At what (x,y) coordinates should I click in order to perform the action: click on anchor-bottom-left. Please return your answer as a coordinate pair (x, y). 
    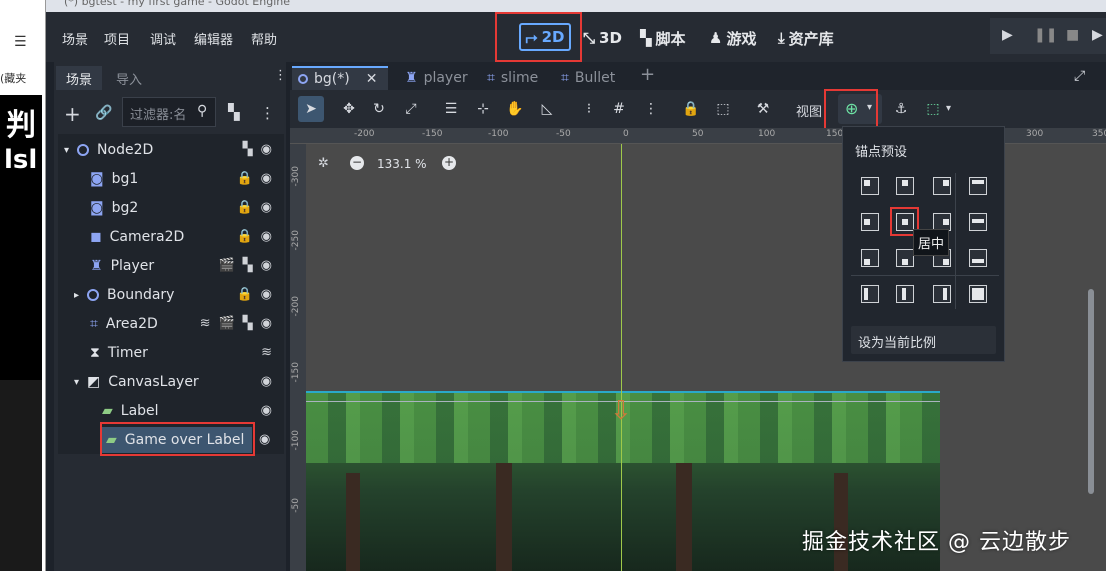
    Looking at the image, I should click on (870, 258).